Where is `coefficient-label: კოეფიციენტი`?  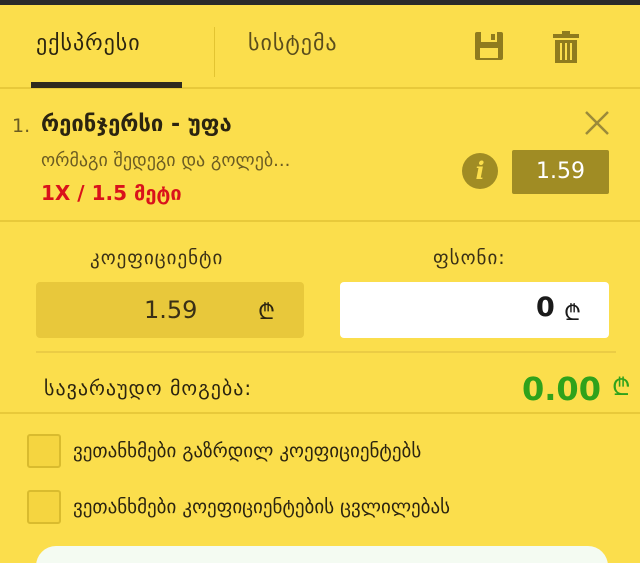
coefficient-label: კოეფიციენტი is located at coordinates (157, 258).